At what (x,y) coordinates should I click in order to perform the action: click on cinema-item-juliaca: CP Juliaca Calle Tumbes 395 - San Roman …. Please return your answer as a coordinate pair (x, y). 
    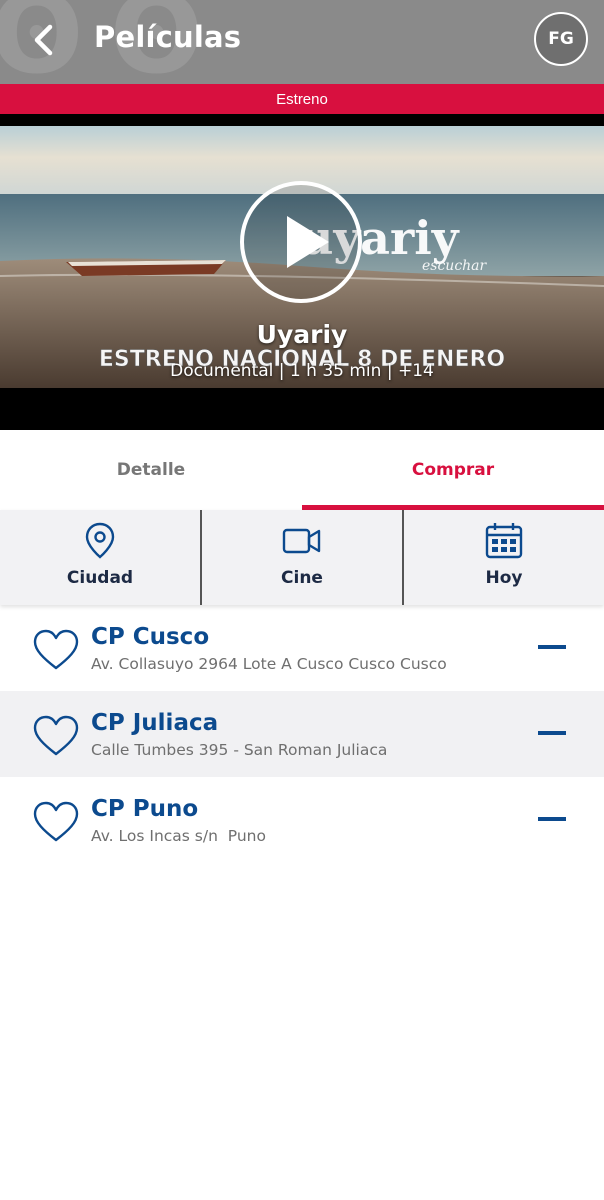
    Looking at the image, I should click on (302, 734).